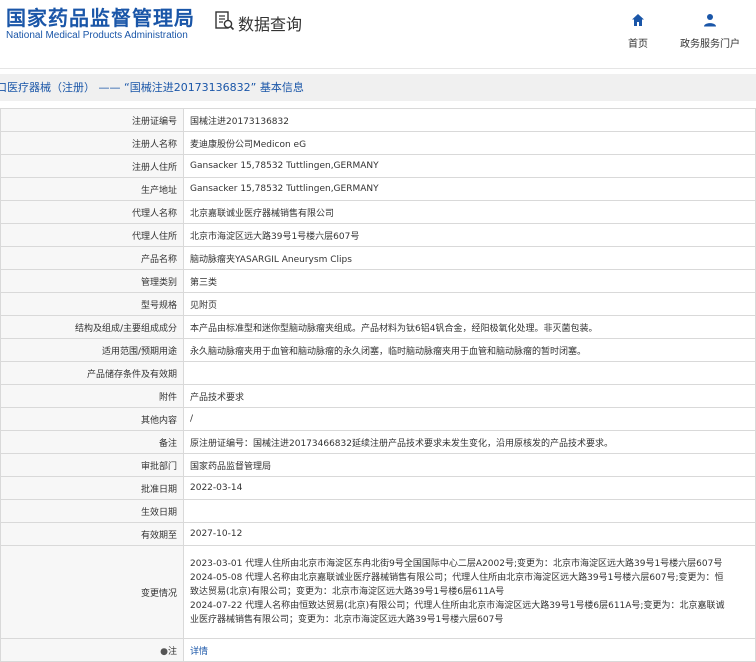 Image resolution: width=756 pixels, height=662 pixels. I want to click on table-row: 审批部门 国家药品监督管理局, so click(378, 465).